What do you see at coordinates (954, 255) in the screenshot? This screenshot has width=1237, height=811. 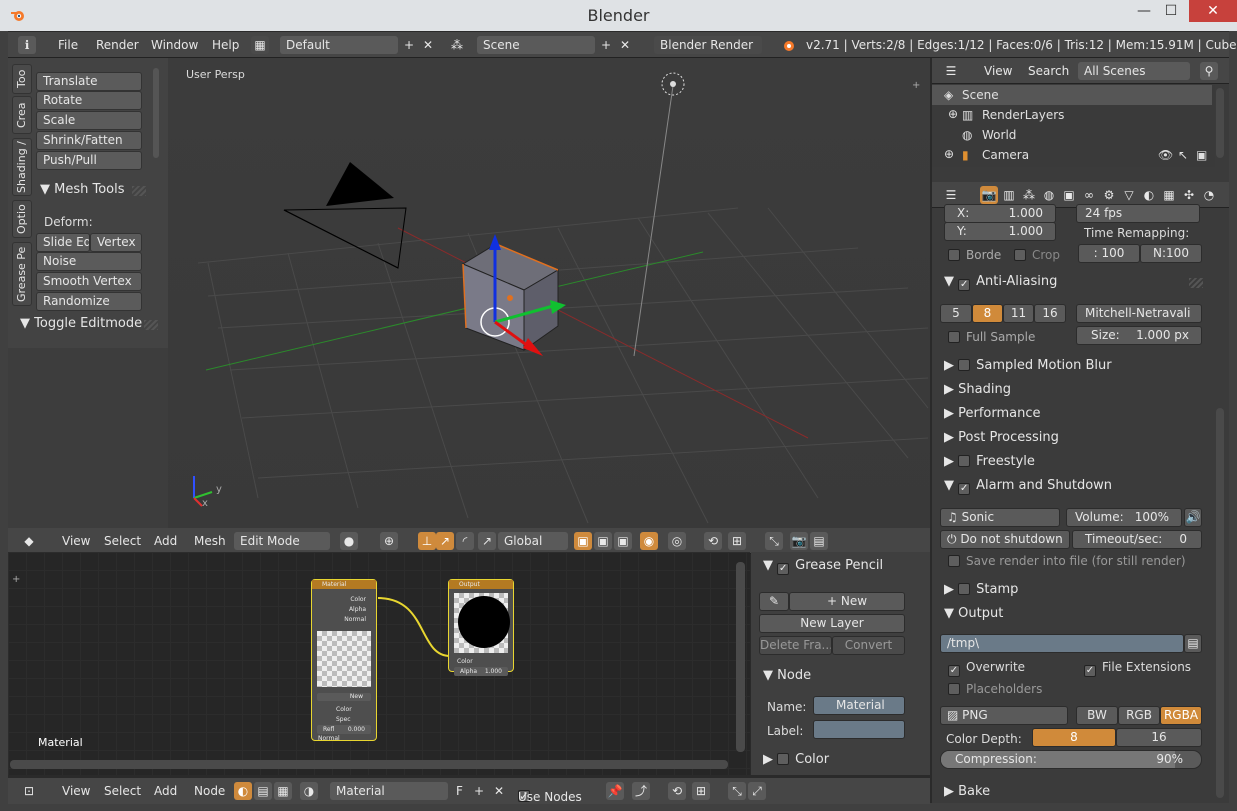 I see `border-checkbox` at bounding box center [954, 255].